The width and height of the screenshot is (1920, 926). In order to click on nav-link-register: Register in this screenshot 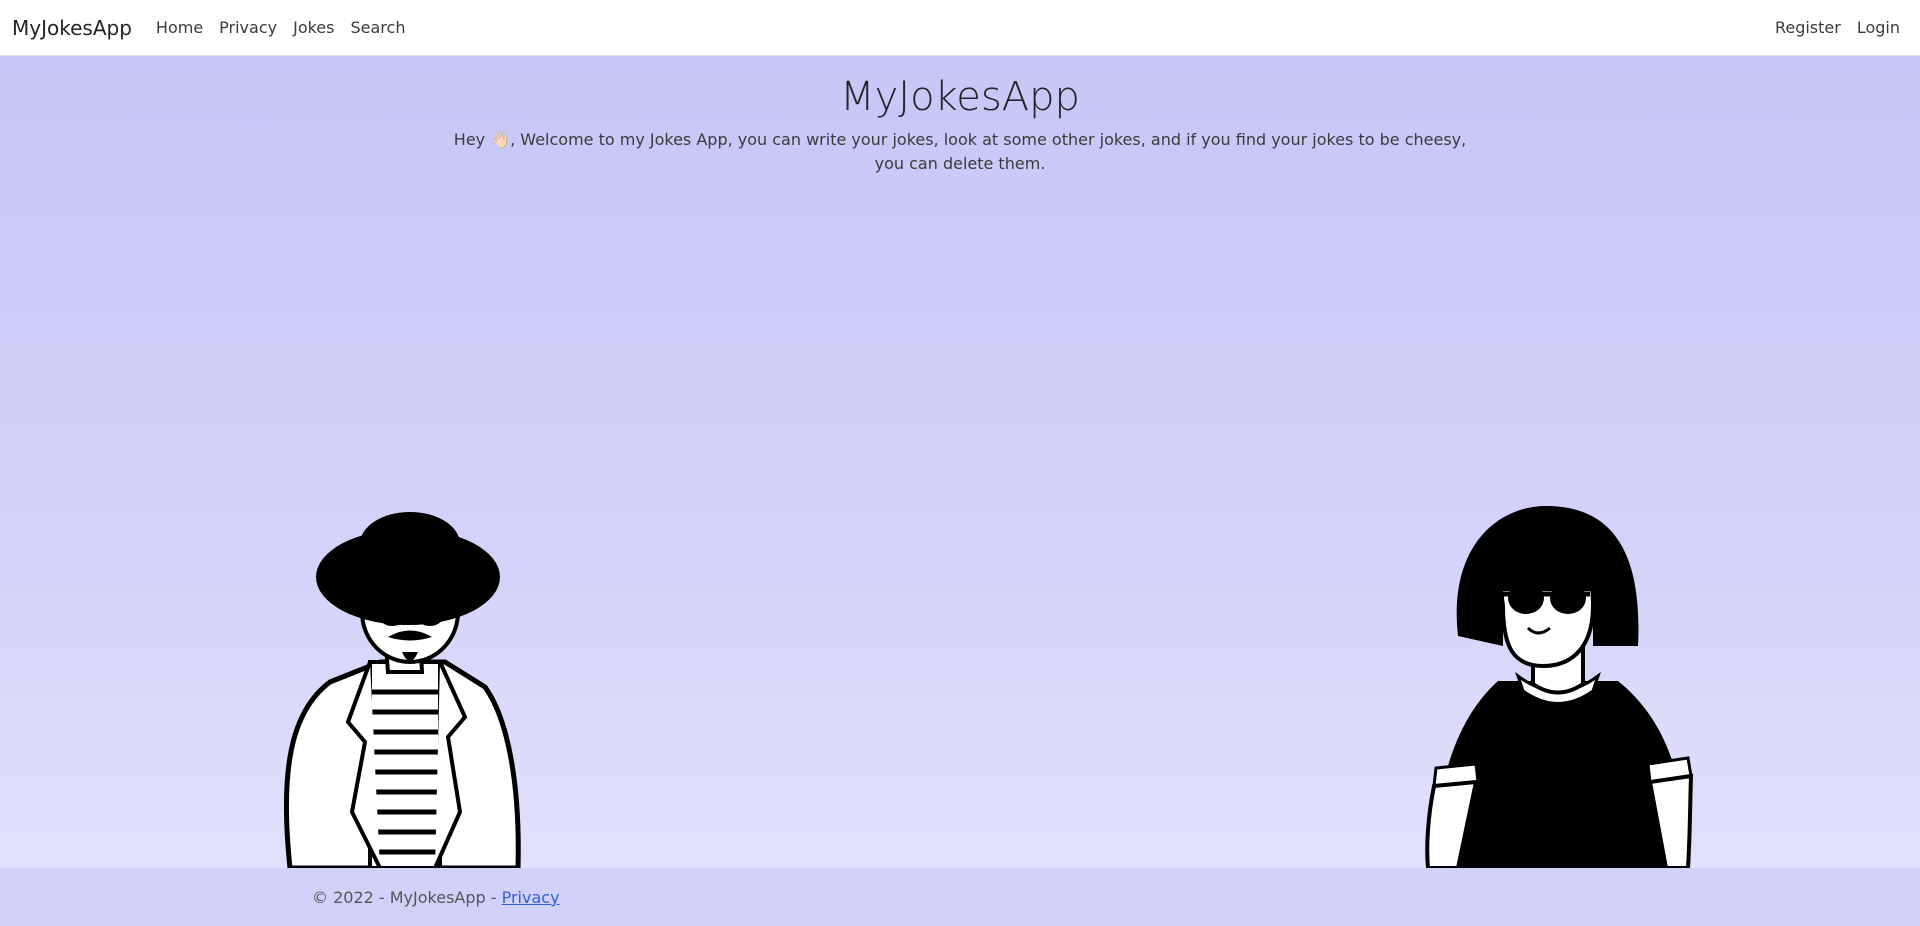, I will do `click(1808, 27)`.